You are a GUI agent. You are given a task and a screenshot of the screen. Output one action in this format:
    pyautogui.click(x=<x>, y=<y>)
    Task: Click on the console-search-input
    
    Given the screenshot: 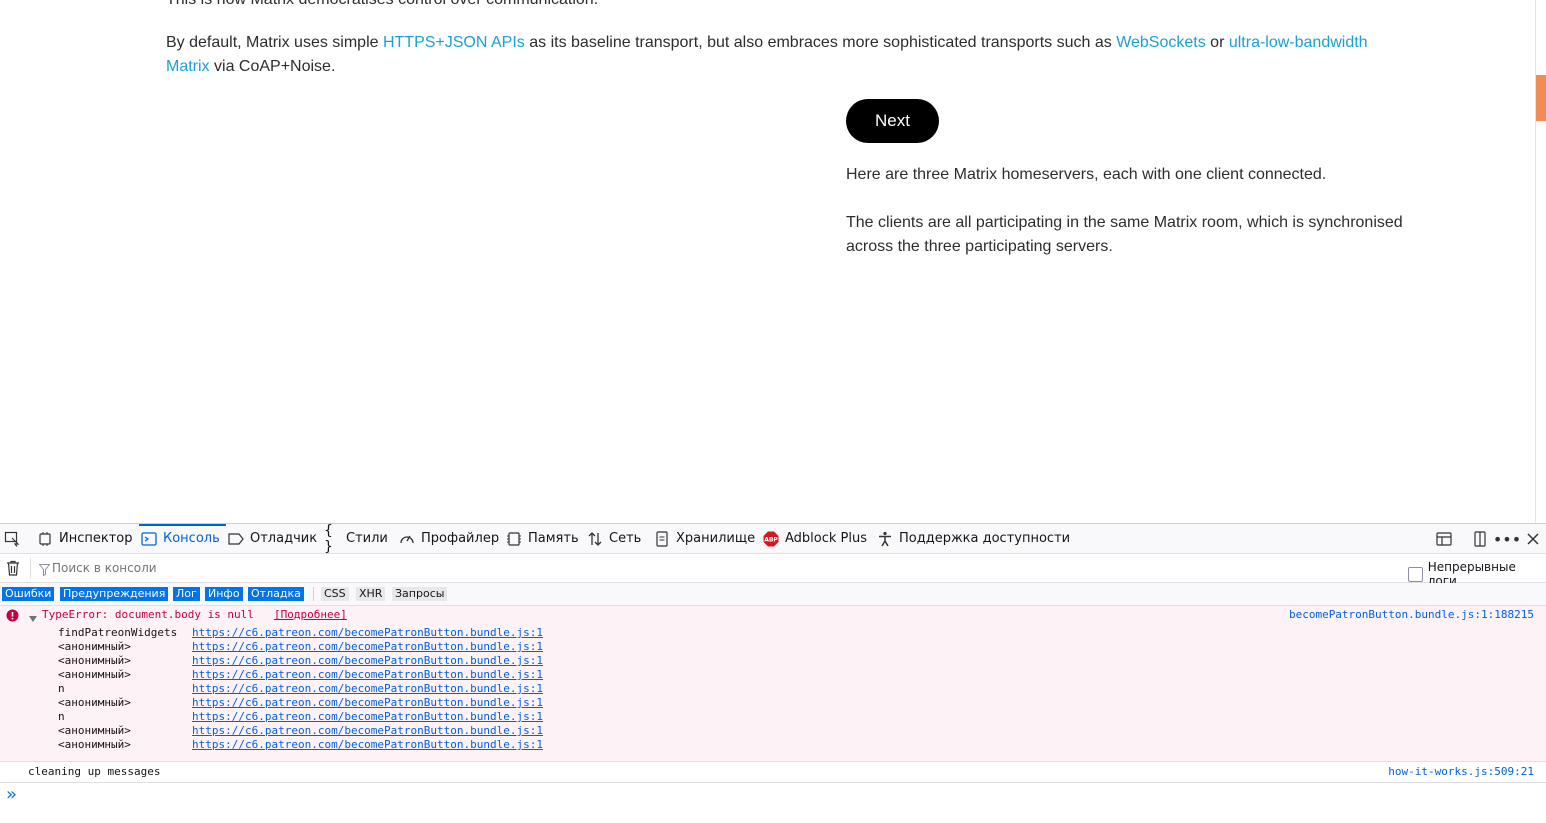 What is the action you would take?
    pyautogui.click(x=352, y=567)
    